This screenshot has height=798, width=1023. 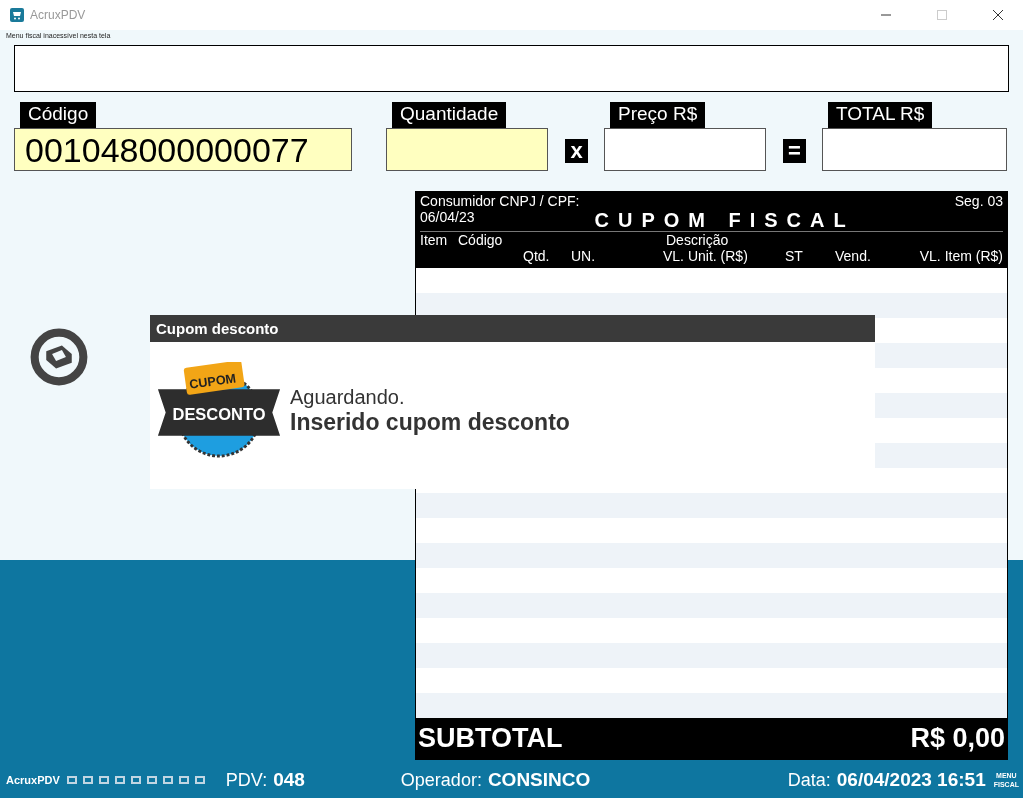 I want to click on receipt-date: 06/04/23, so click(x=447, y=218).